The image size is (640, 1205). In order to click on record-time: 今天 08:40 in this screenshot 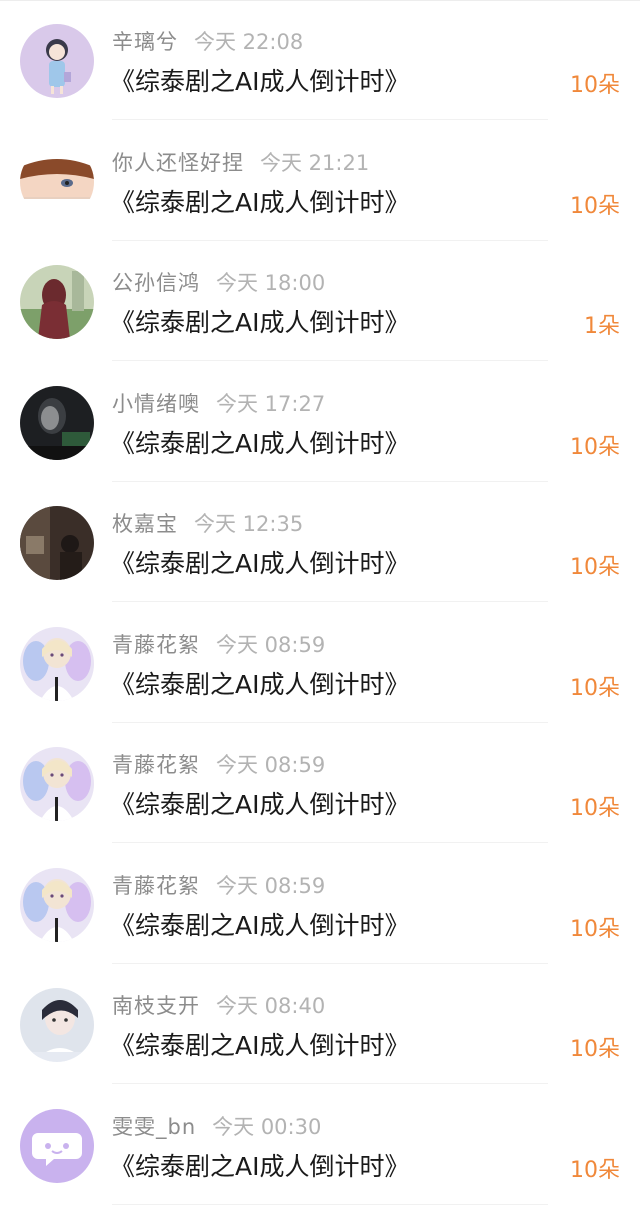, I will do `click(271, 1006)`.